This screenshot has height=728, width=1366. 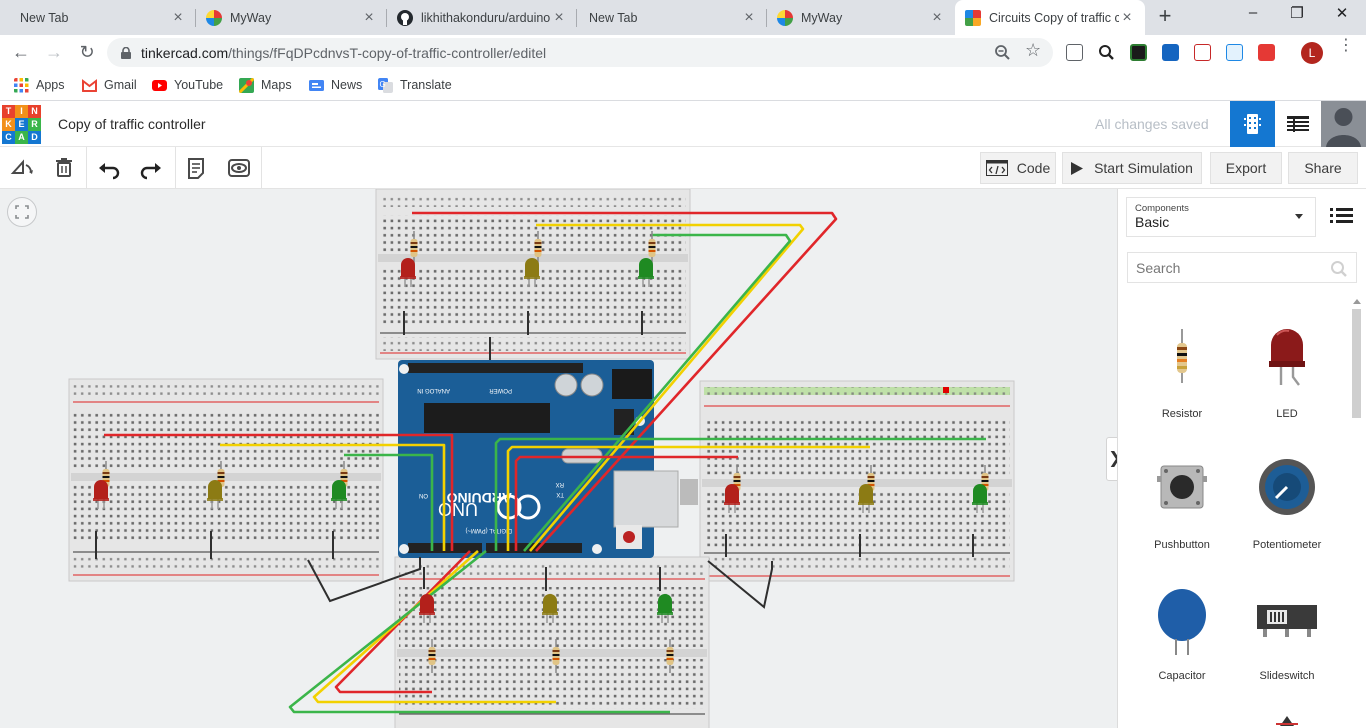 I want to click on menu-kebab-icon: ⋮, so click(x=1346, y=46).